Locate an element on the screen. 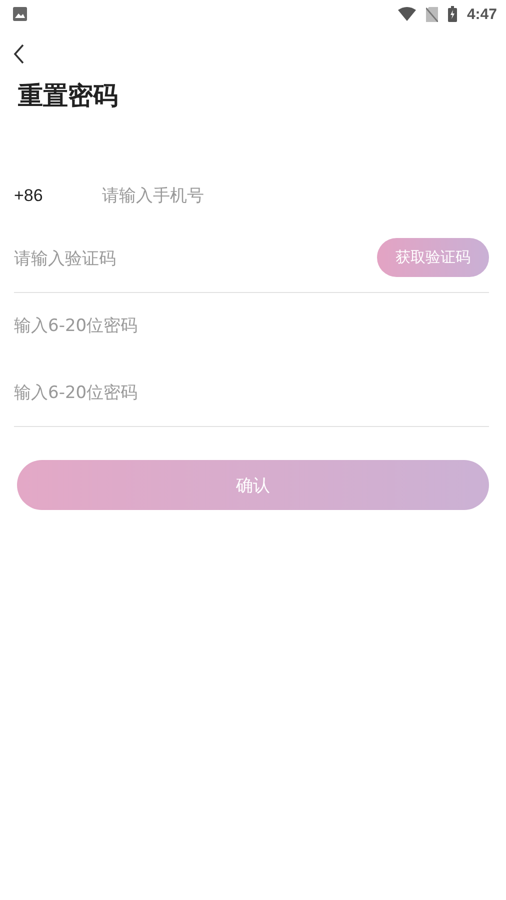 Image resolution: width=506 pixels, height=900 pixels. back-icon is located at coordinates (19, 54).